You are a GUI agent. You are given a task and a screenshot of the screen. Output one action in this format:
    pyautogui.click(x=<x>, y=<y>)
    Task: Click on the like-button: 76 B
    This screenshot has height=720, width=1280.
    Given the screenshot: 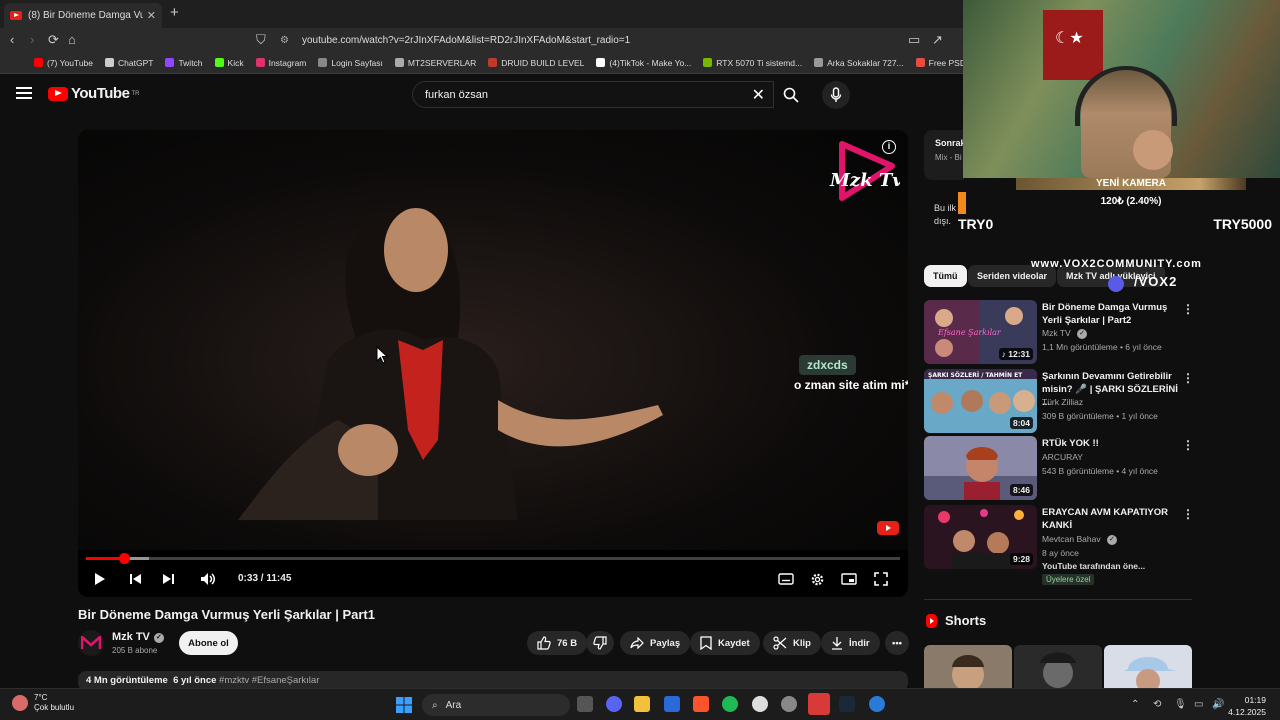 What is the action you would take?
    pyautogui.click(x=557, y=643)
    